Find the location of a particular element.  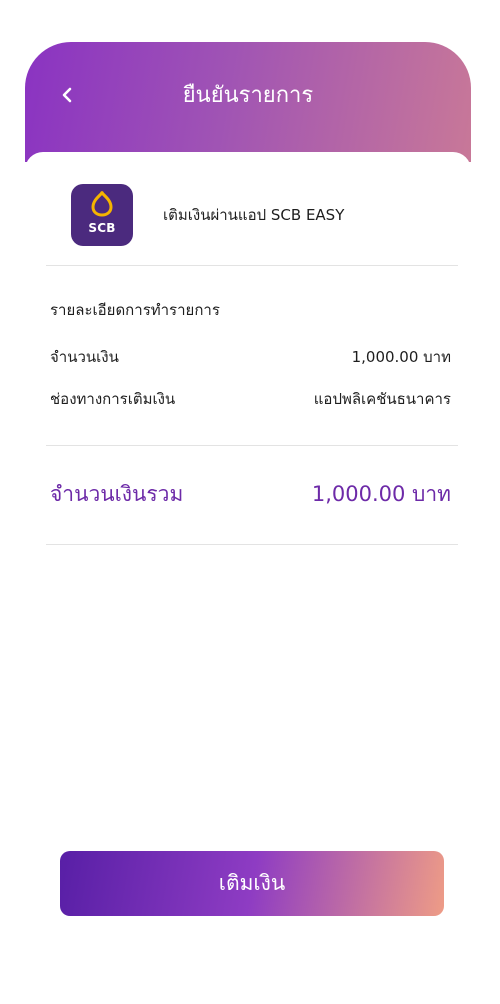

topup-button: เติมเงิน is located at coordinates (252, 883).